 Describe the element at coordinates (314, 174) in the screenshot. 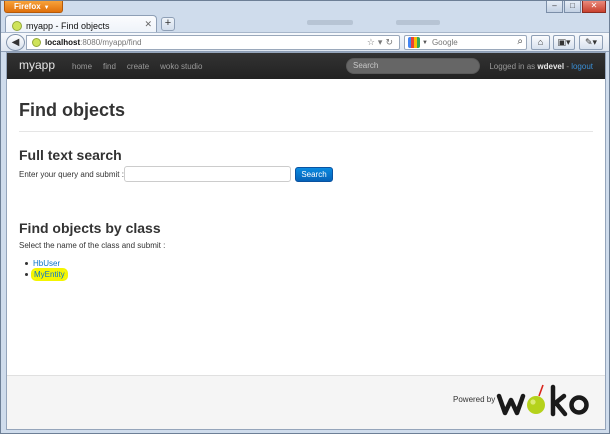

I see `search-button: Search` at that location.